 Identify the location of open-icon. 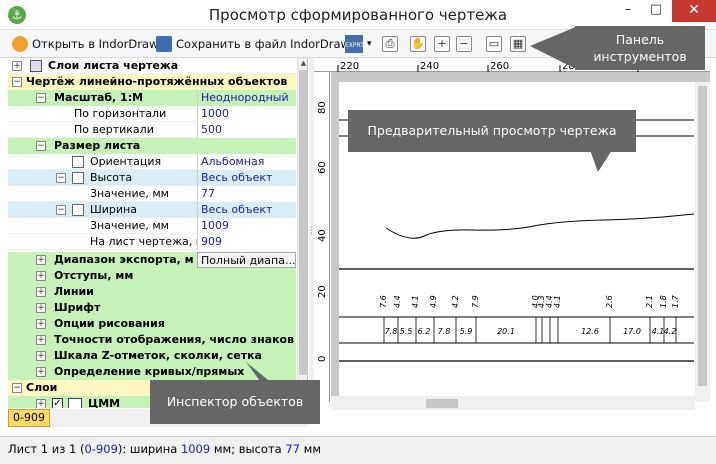
(20, 44).